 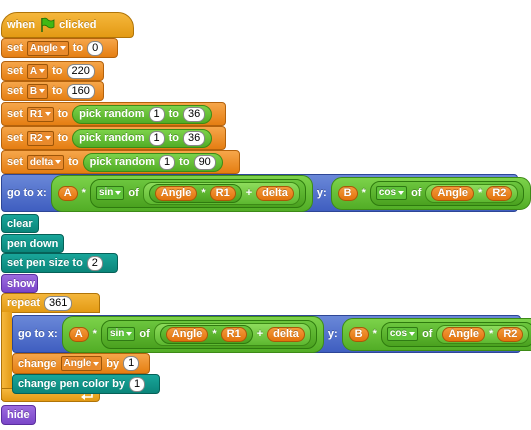 I want to click on repeat-header: repeat 361, so click(x=50, y=303).